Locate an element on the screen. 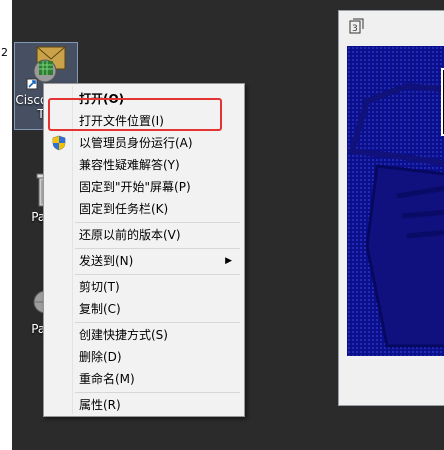 The image size is (444, 450). menu-item-pin-start: 固定到"开始"屏幕(P) is located at coordinates (143, 187).